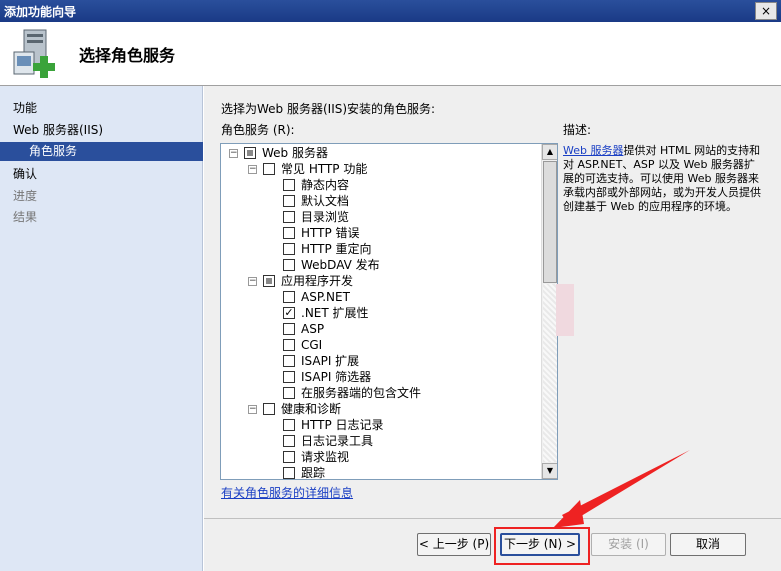 Image resolution: width=781 pixels, height=571 pixels. I want to click on tree-item-label: .NET 扩展性, so click(335, 313).